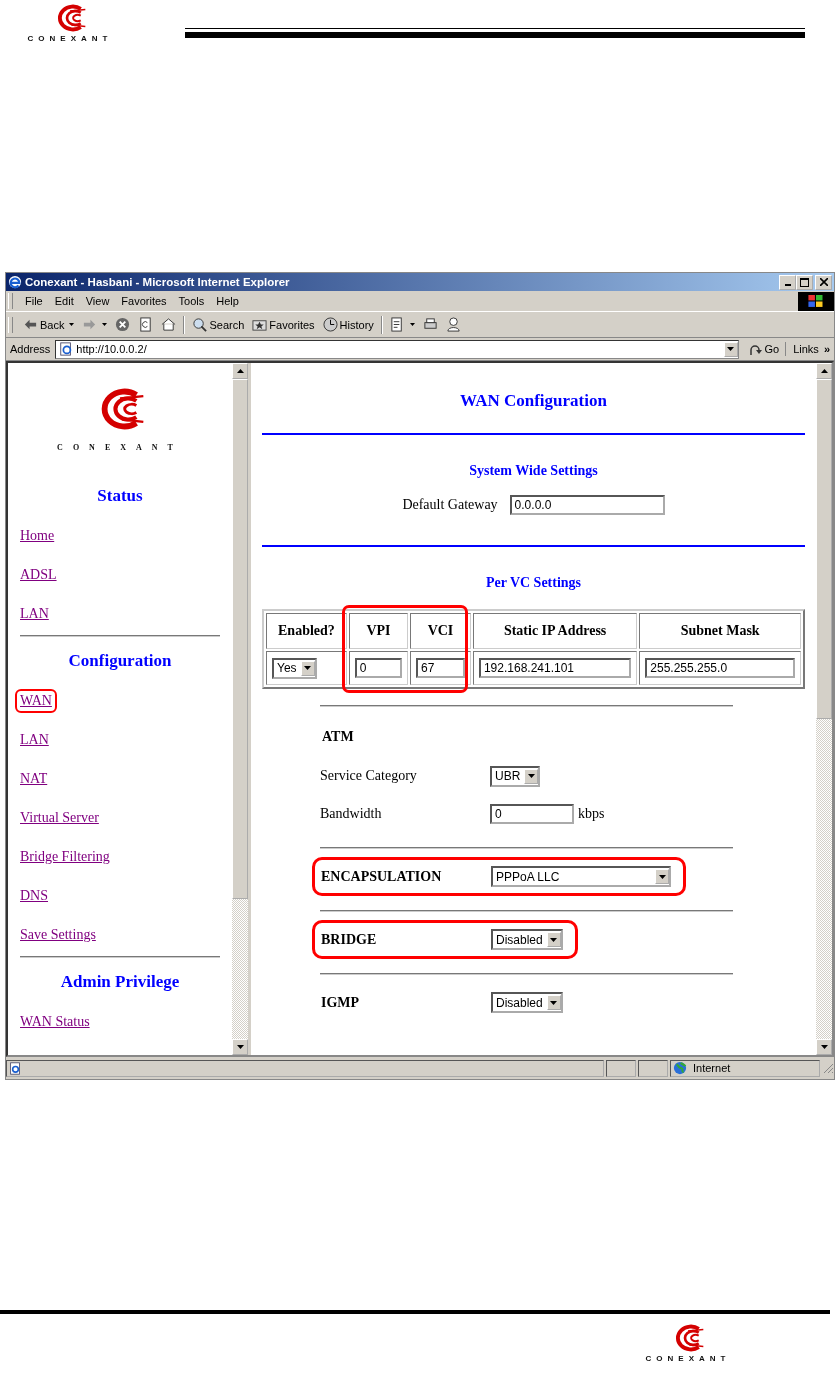 This screenshot has width=838, height=1387. What do you see at coordinates (382, 876) in the screenshot?
I see `group-heading: ENCAPSULATION` at bounding box center [382, 876].